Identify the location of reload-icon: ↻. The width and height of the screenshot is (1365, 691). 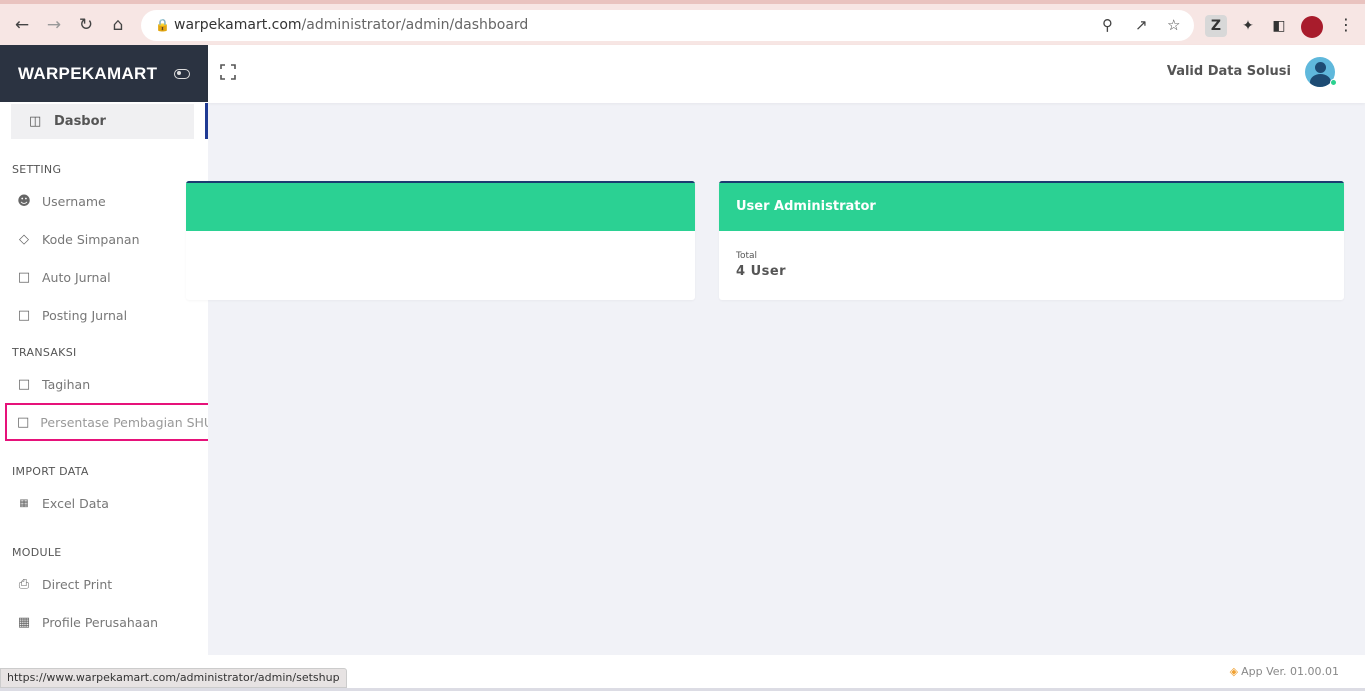
(86, 25).